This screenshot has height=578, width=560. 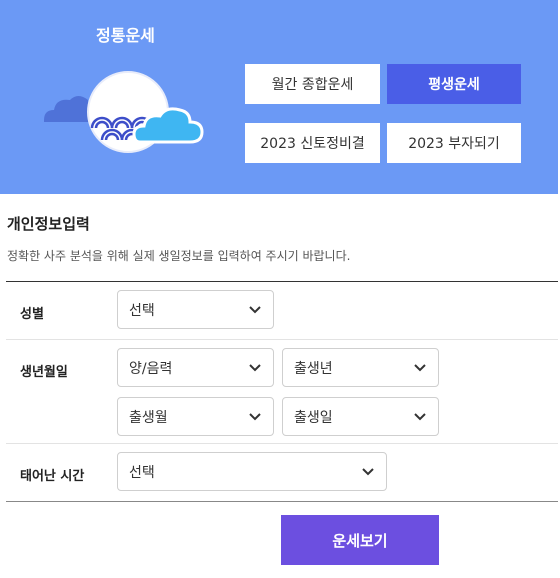 I want to click on gender-select-value: 선택, so click(x=142, y=310).